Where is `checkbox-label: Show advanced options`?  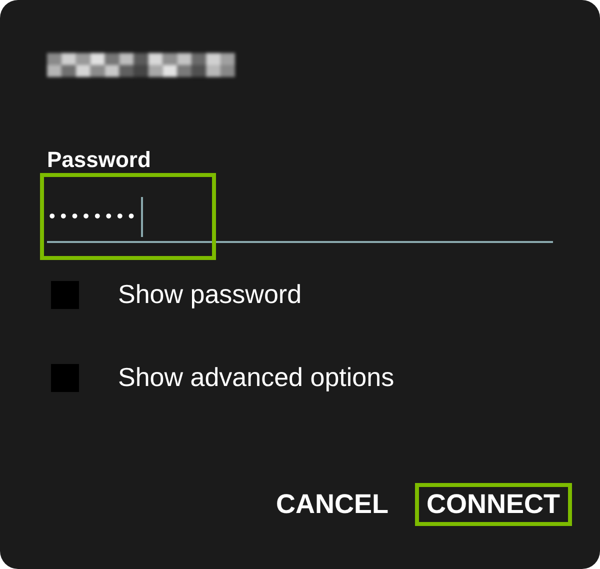 checkbox-label: Show advanced options is located at coordinates (256, 377).